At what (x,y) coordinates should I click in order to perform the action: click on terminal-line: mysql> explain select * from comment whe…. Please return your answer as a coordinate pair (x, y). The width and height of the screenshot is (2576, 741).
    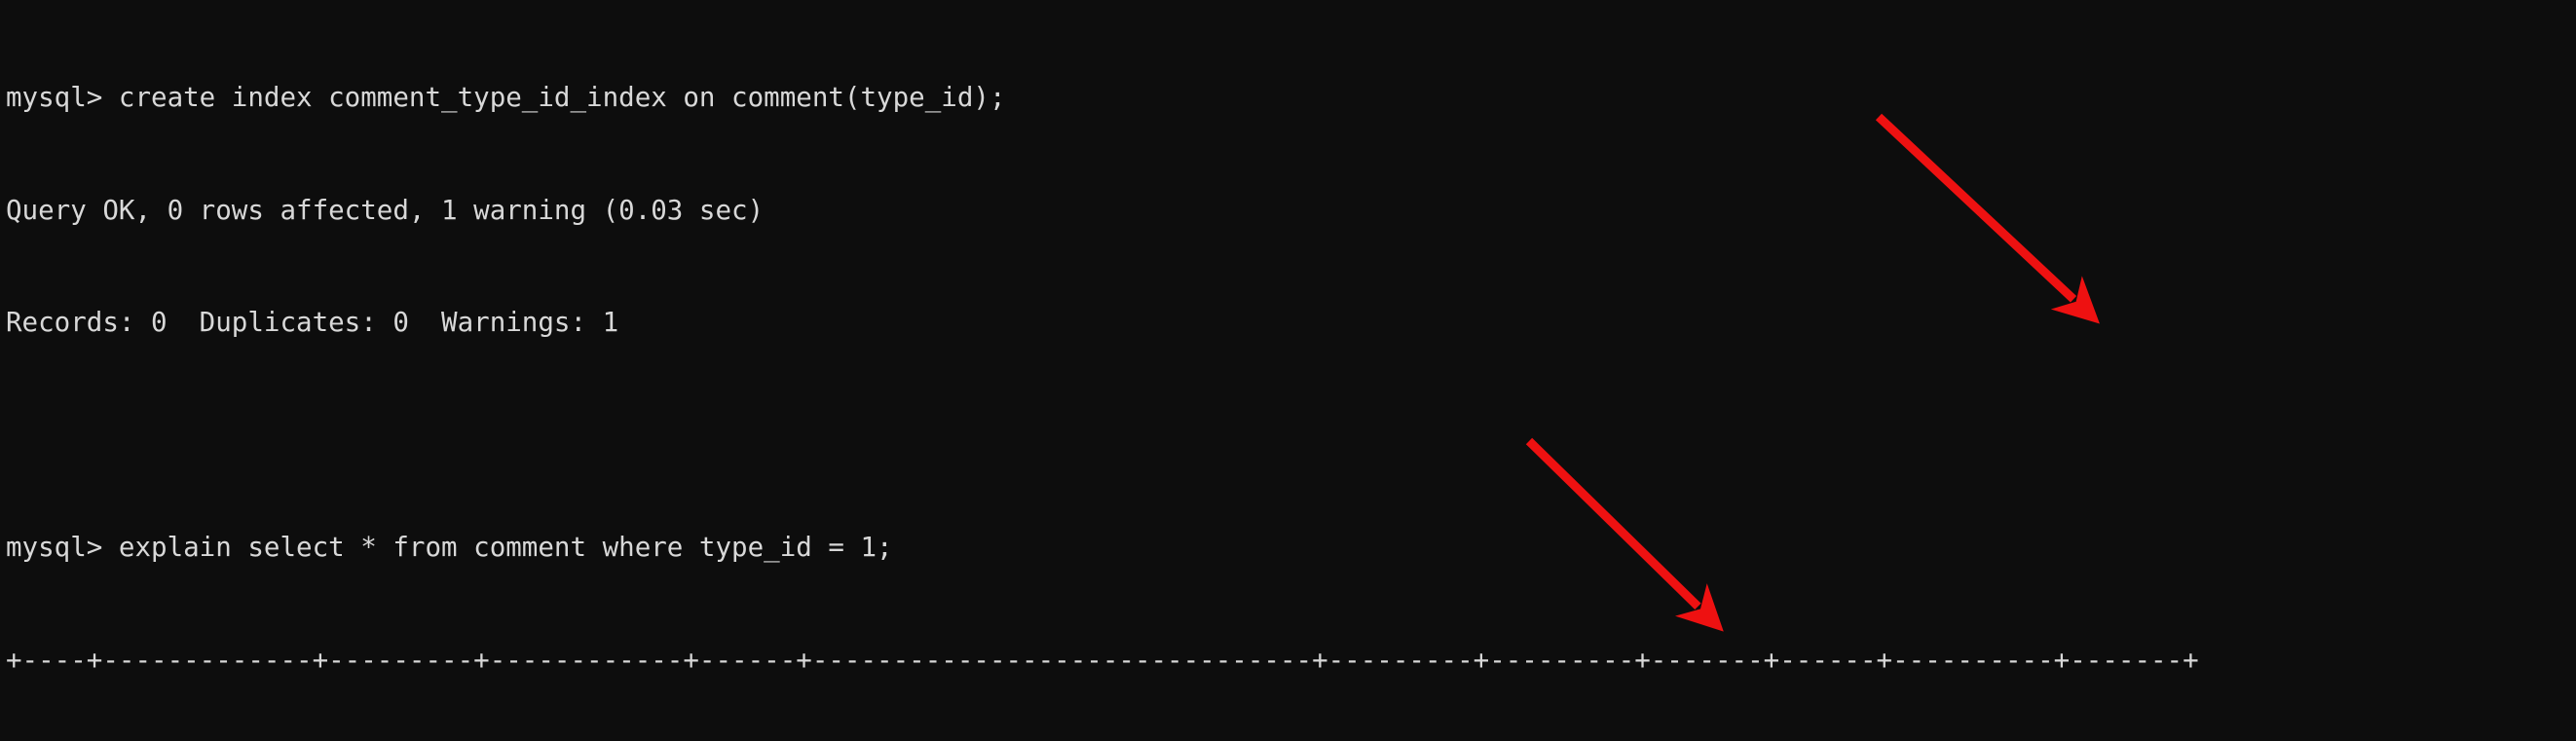
    Looking at the image, I should click on (449, 548).